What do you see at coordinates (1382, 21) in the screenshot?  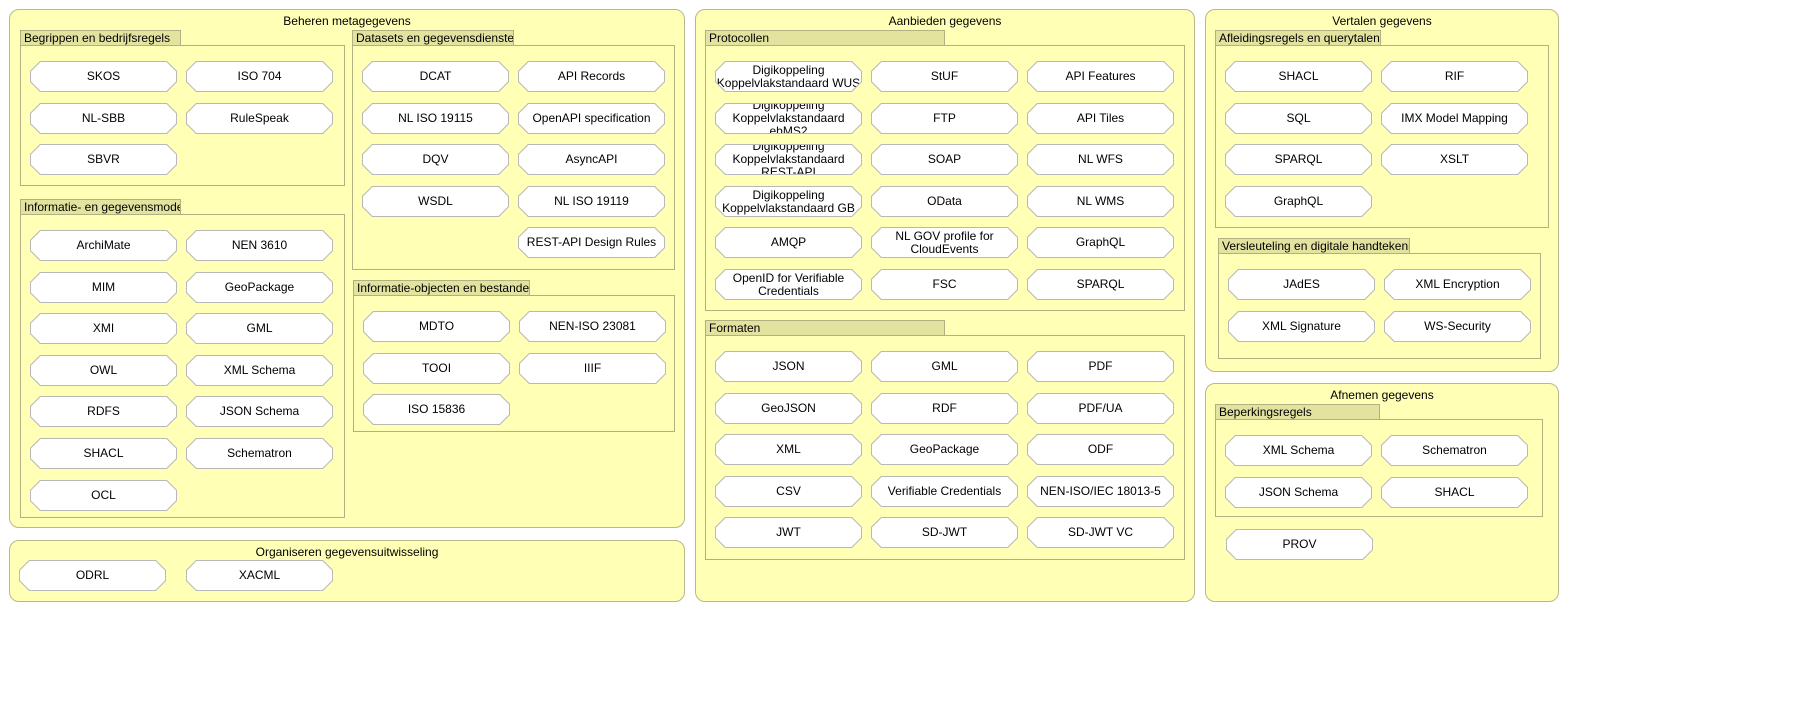 I see `group-title: Vertalen gegevens` at bounding box center [1382, 21].